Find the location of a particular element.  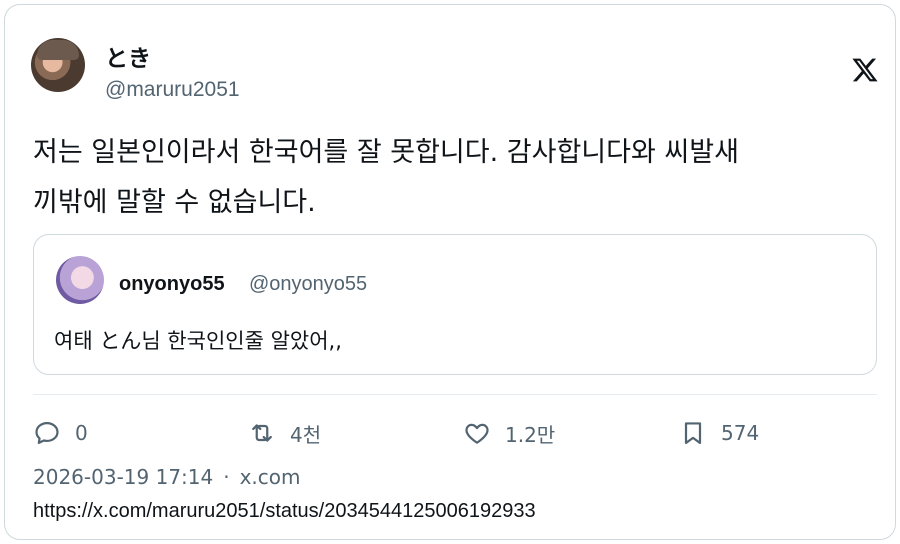

like-button: 1.2만 is located at coordinates (509, 433).